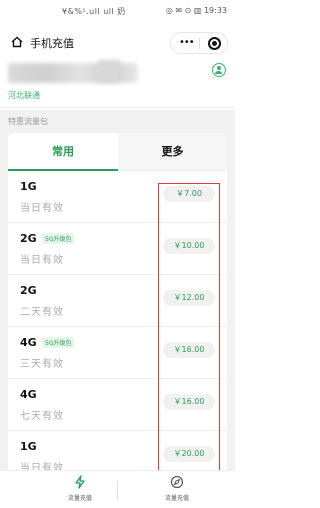 This screenshot has height=508, width=320. I want to click on section-label: 特惠流量包, so click(28, 121).